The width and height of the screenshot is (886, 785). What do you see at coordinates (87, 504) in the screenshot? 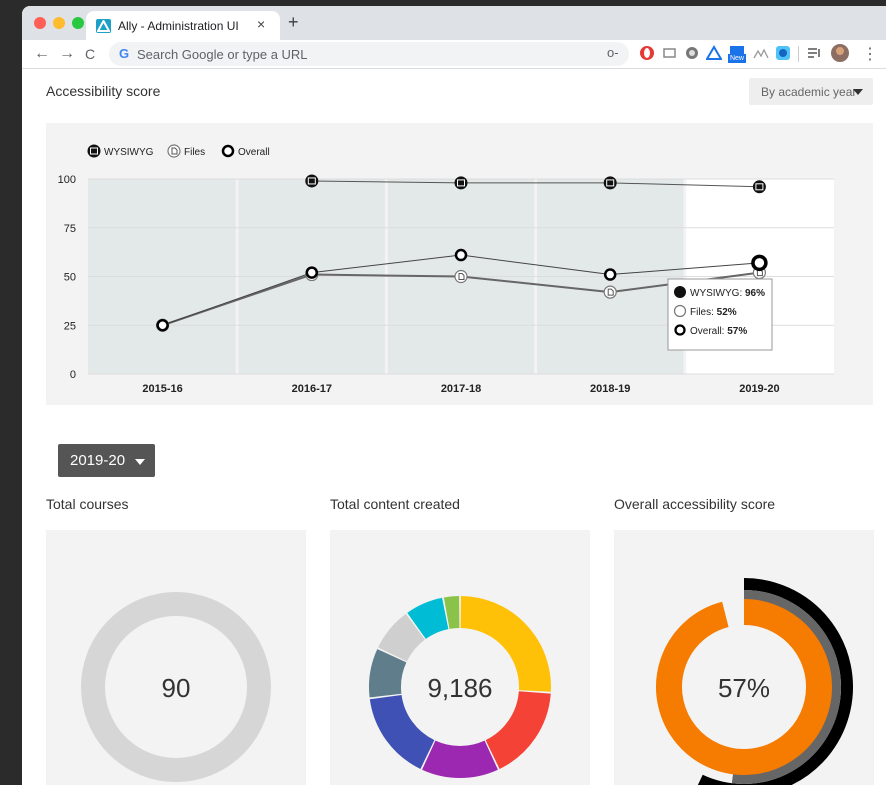
I see `total-courses-title: Total courses` at bounding box center [87, 504].